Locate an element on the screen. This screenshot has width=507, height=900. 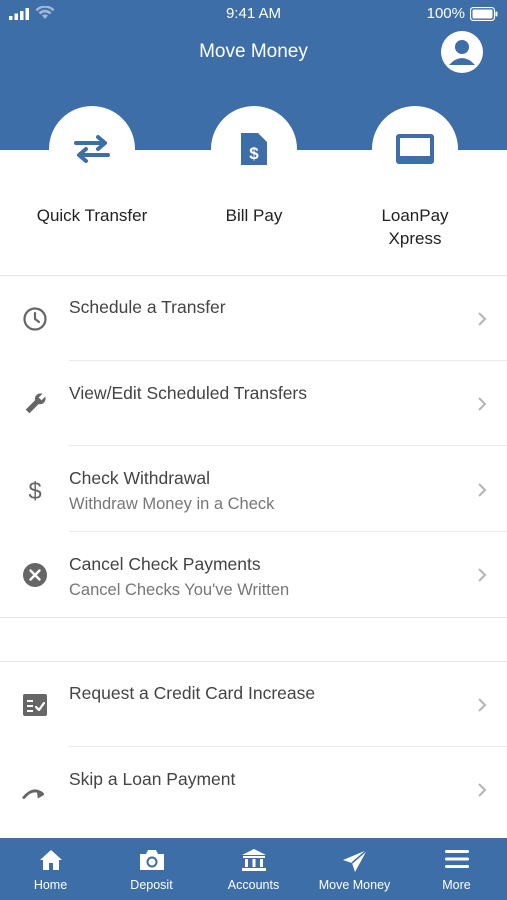
tab-deposit: Deposit is located at coordinates (151, 869).